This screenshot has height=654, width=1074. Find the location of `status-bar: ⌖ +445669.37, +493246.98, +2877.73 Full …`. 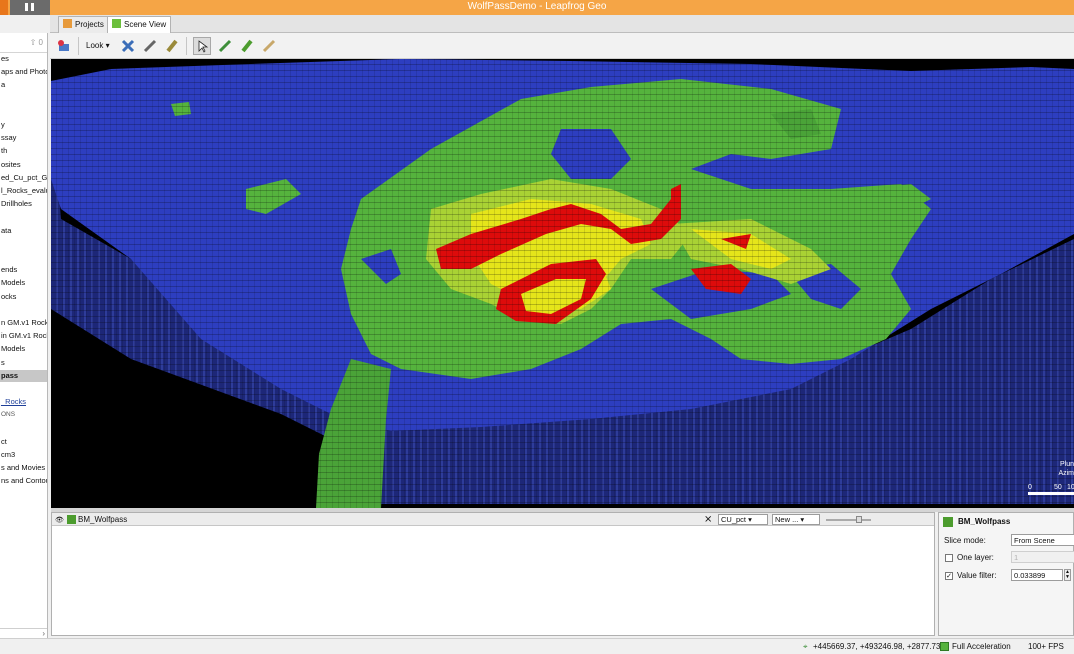

status-bar: ⌖ +445669.37, +493246.98, +2877.73 Full … is located at coordinates (537, 646).